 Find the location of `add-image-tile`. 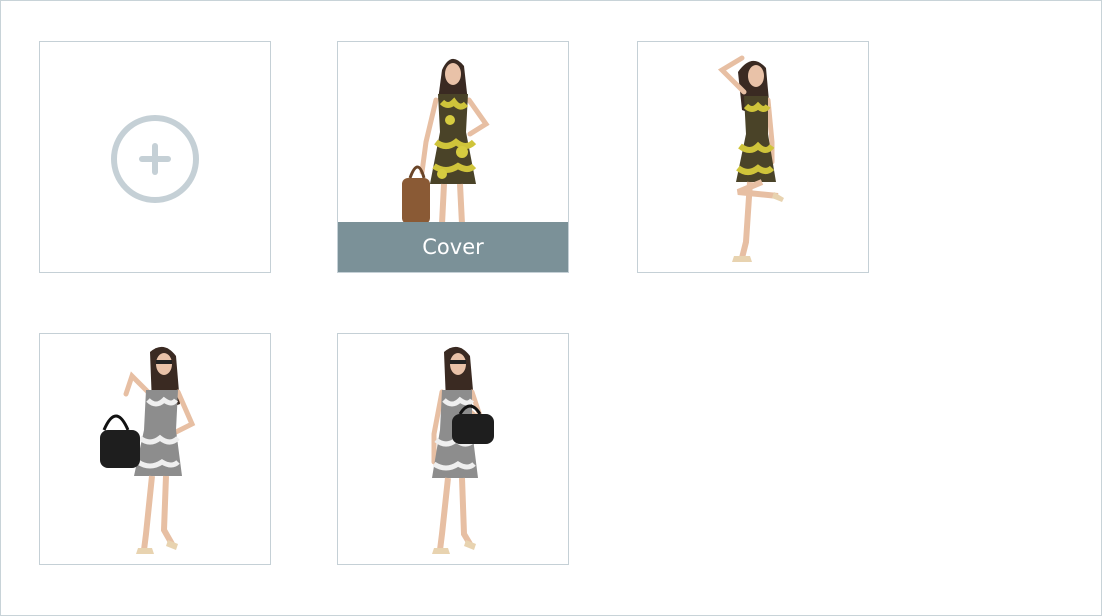

add-image-tile is located at coordinates (155, 157).